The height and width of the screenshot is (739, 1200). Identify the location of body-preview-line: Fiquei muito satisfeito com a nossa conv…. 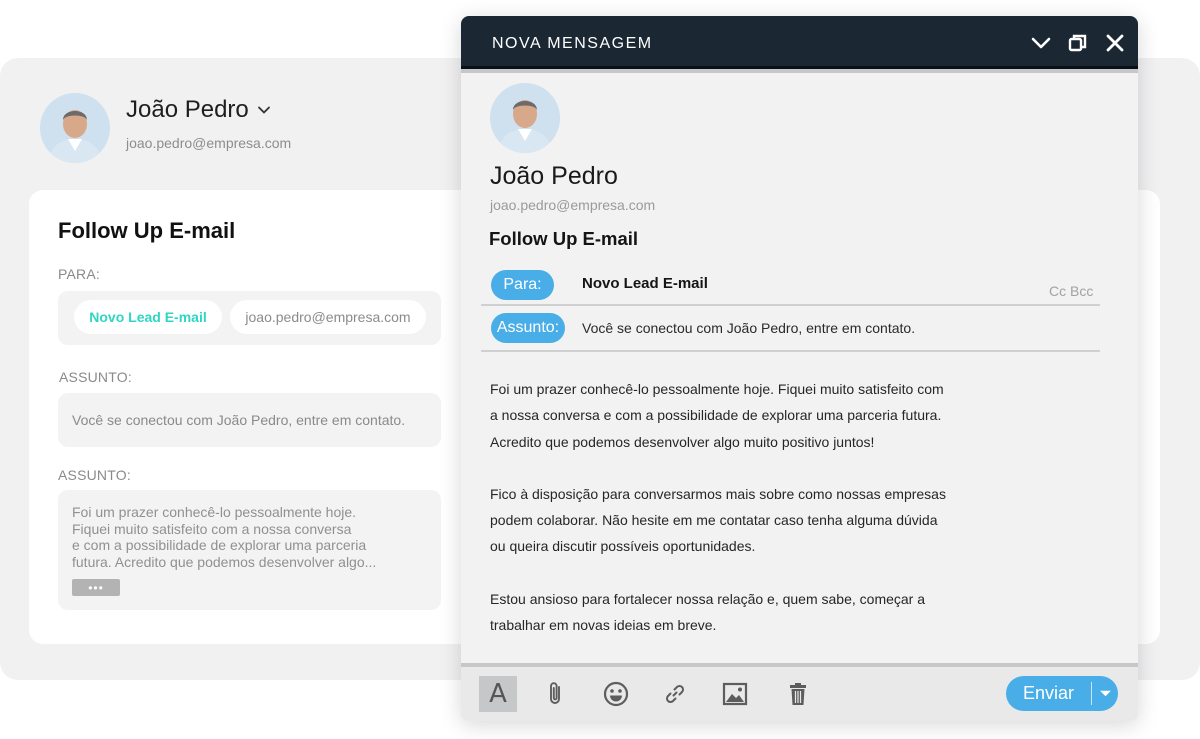
(212, 528).